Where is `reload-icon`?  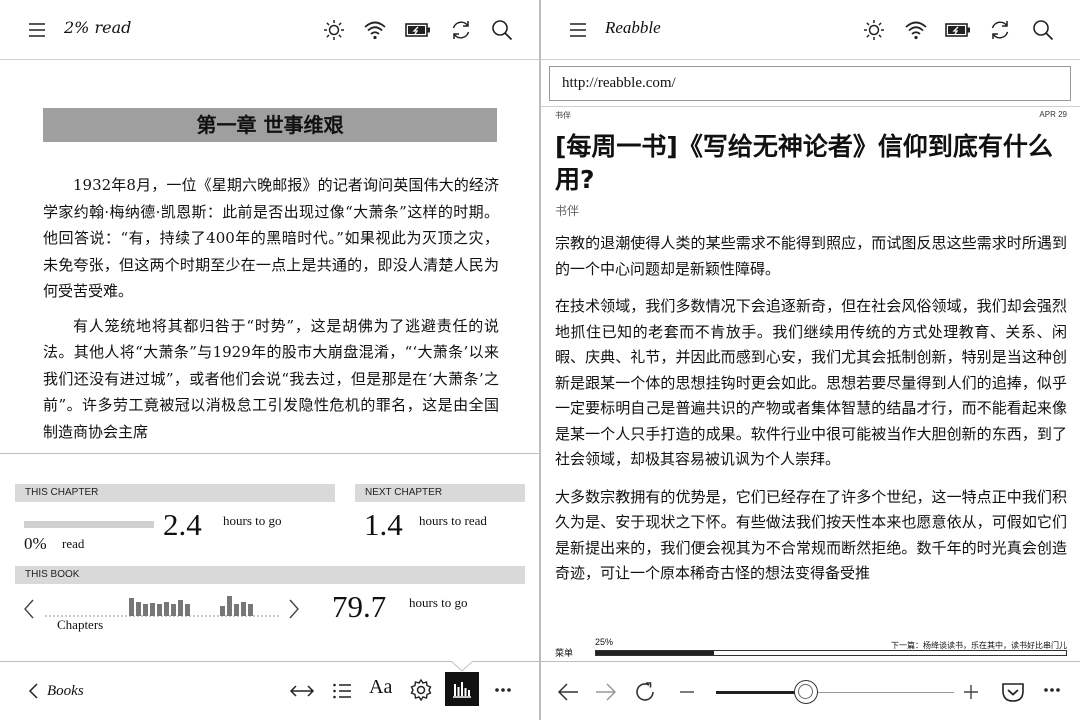 reload-icon is located at coordinates (645, 692).